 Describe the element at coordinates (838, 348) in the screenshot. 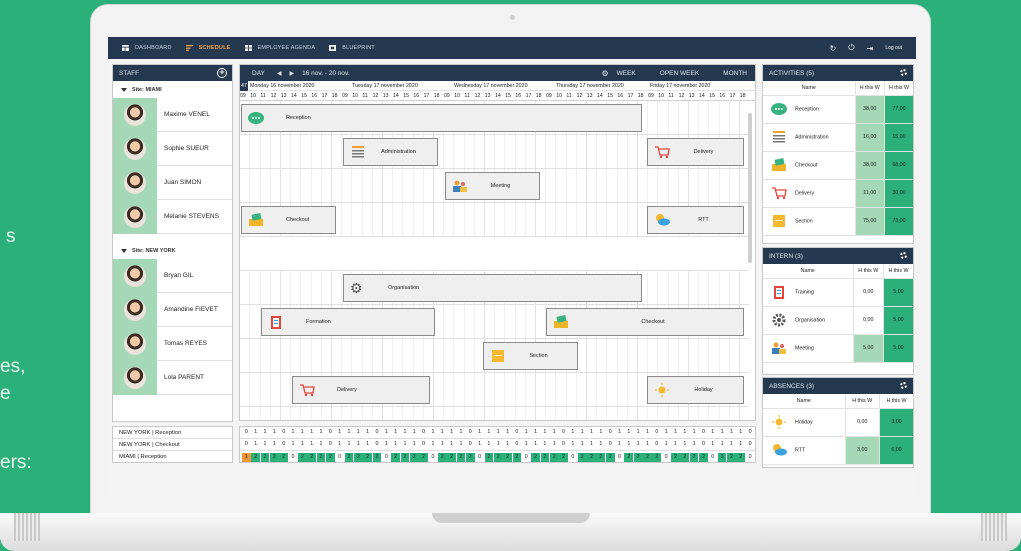

I see `table-row: Meeting 5,00 5,00` at that location.